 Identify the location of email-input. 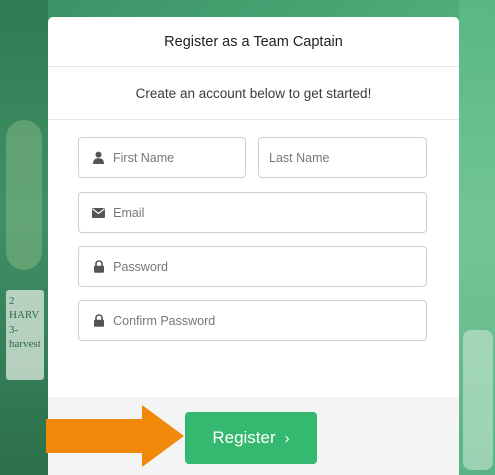
(269, 212).